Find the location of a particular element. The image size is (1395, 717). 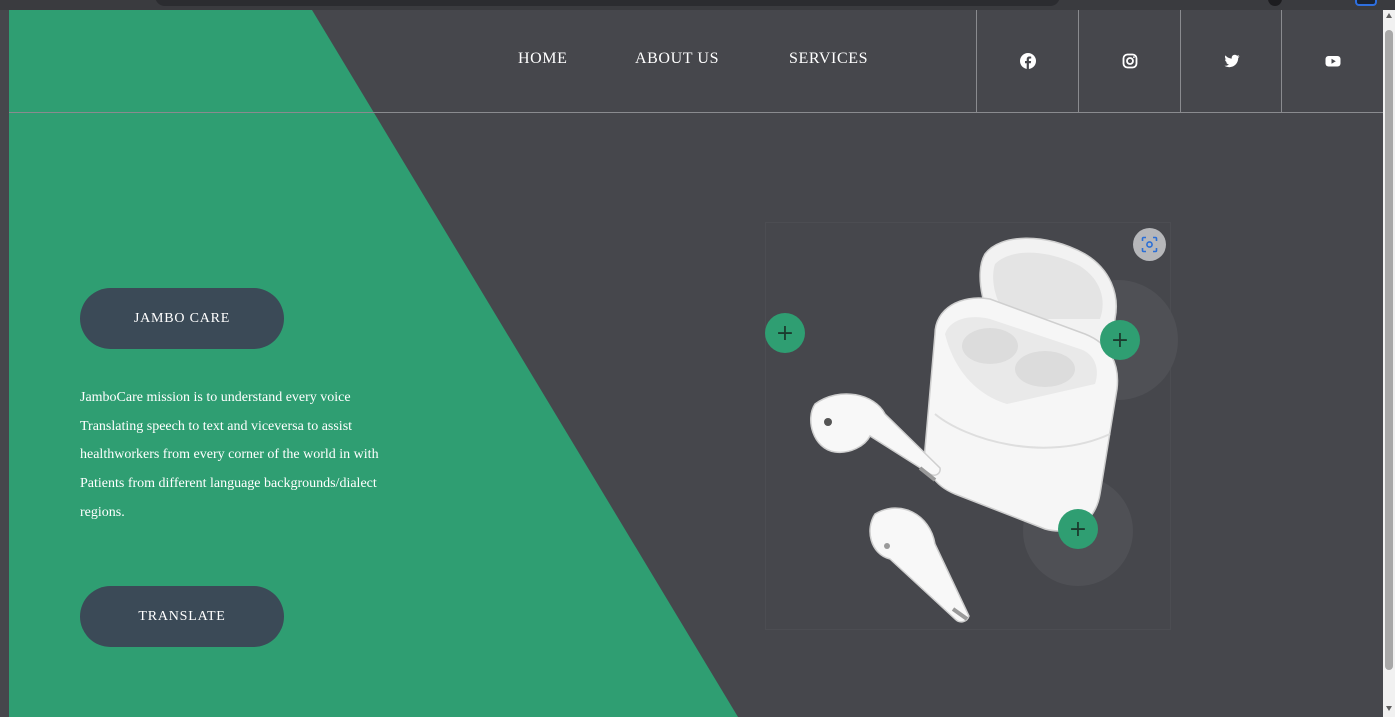

scroll-thumb is located at coordinates (1389, 350).